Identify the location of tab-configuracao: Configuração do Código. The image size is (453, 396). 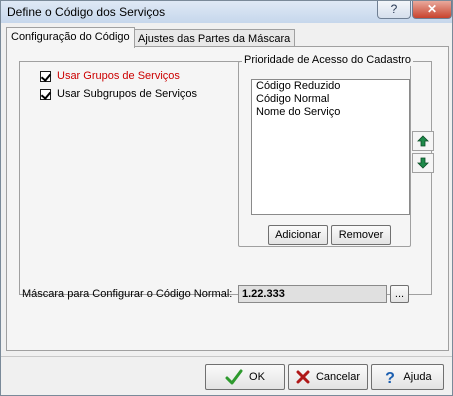
(70, 37).